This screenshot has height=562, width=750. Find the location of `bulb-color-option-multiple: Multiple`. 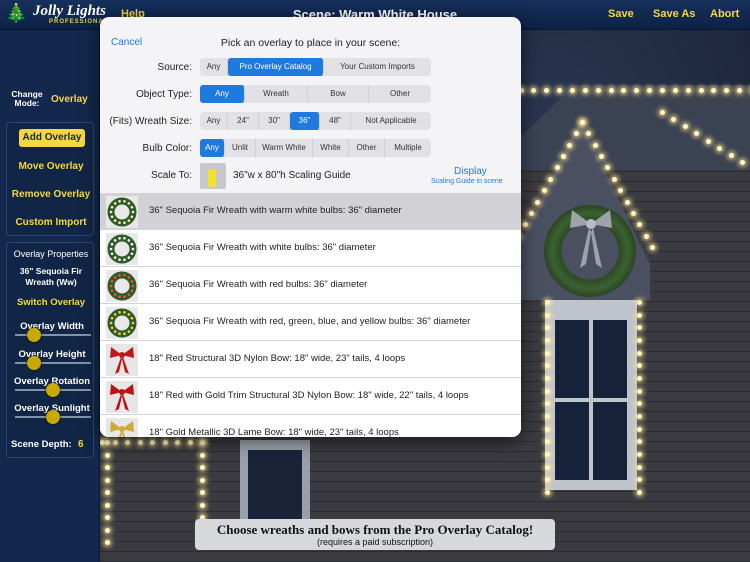

bulb-color-option-multiple: Multiple is located at coordinates (408, 148).